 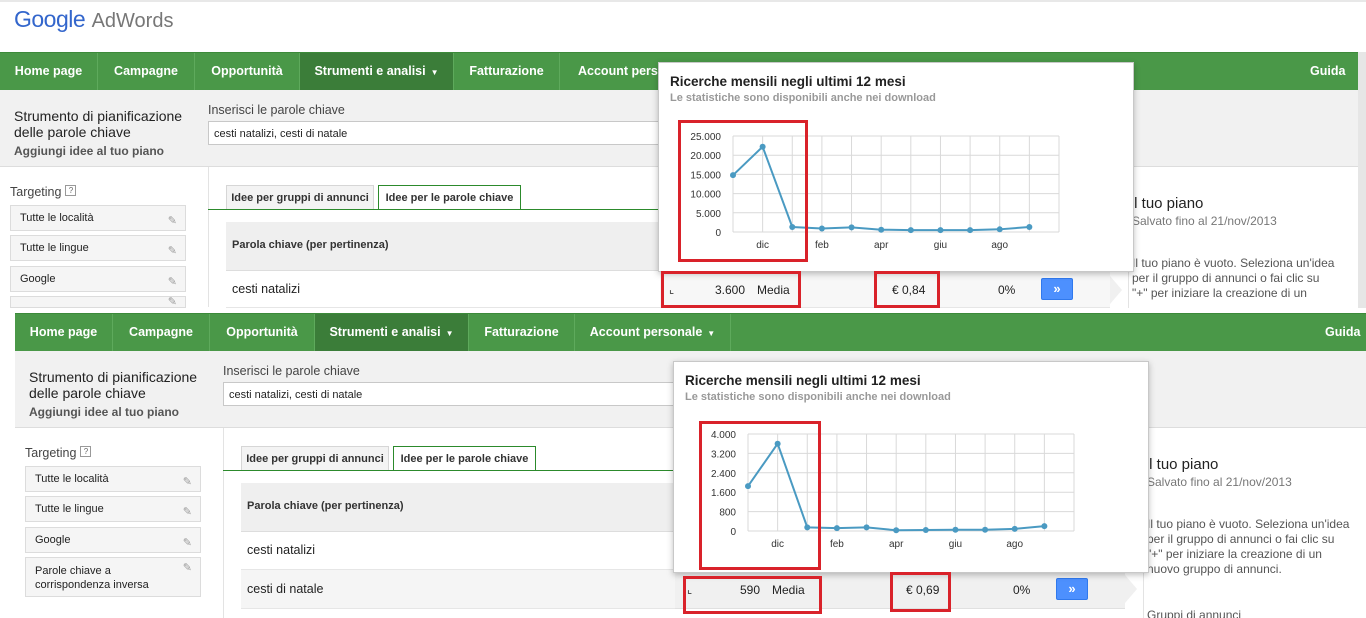 What do you see at coordinates (98, 116) in the screenshot?
I see `tool-title-line1: Strumento di pianificazione` at bounding box center [98, 116].